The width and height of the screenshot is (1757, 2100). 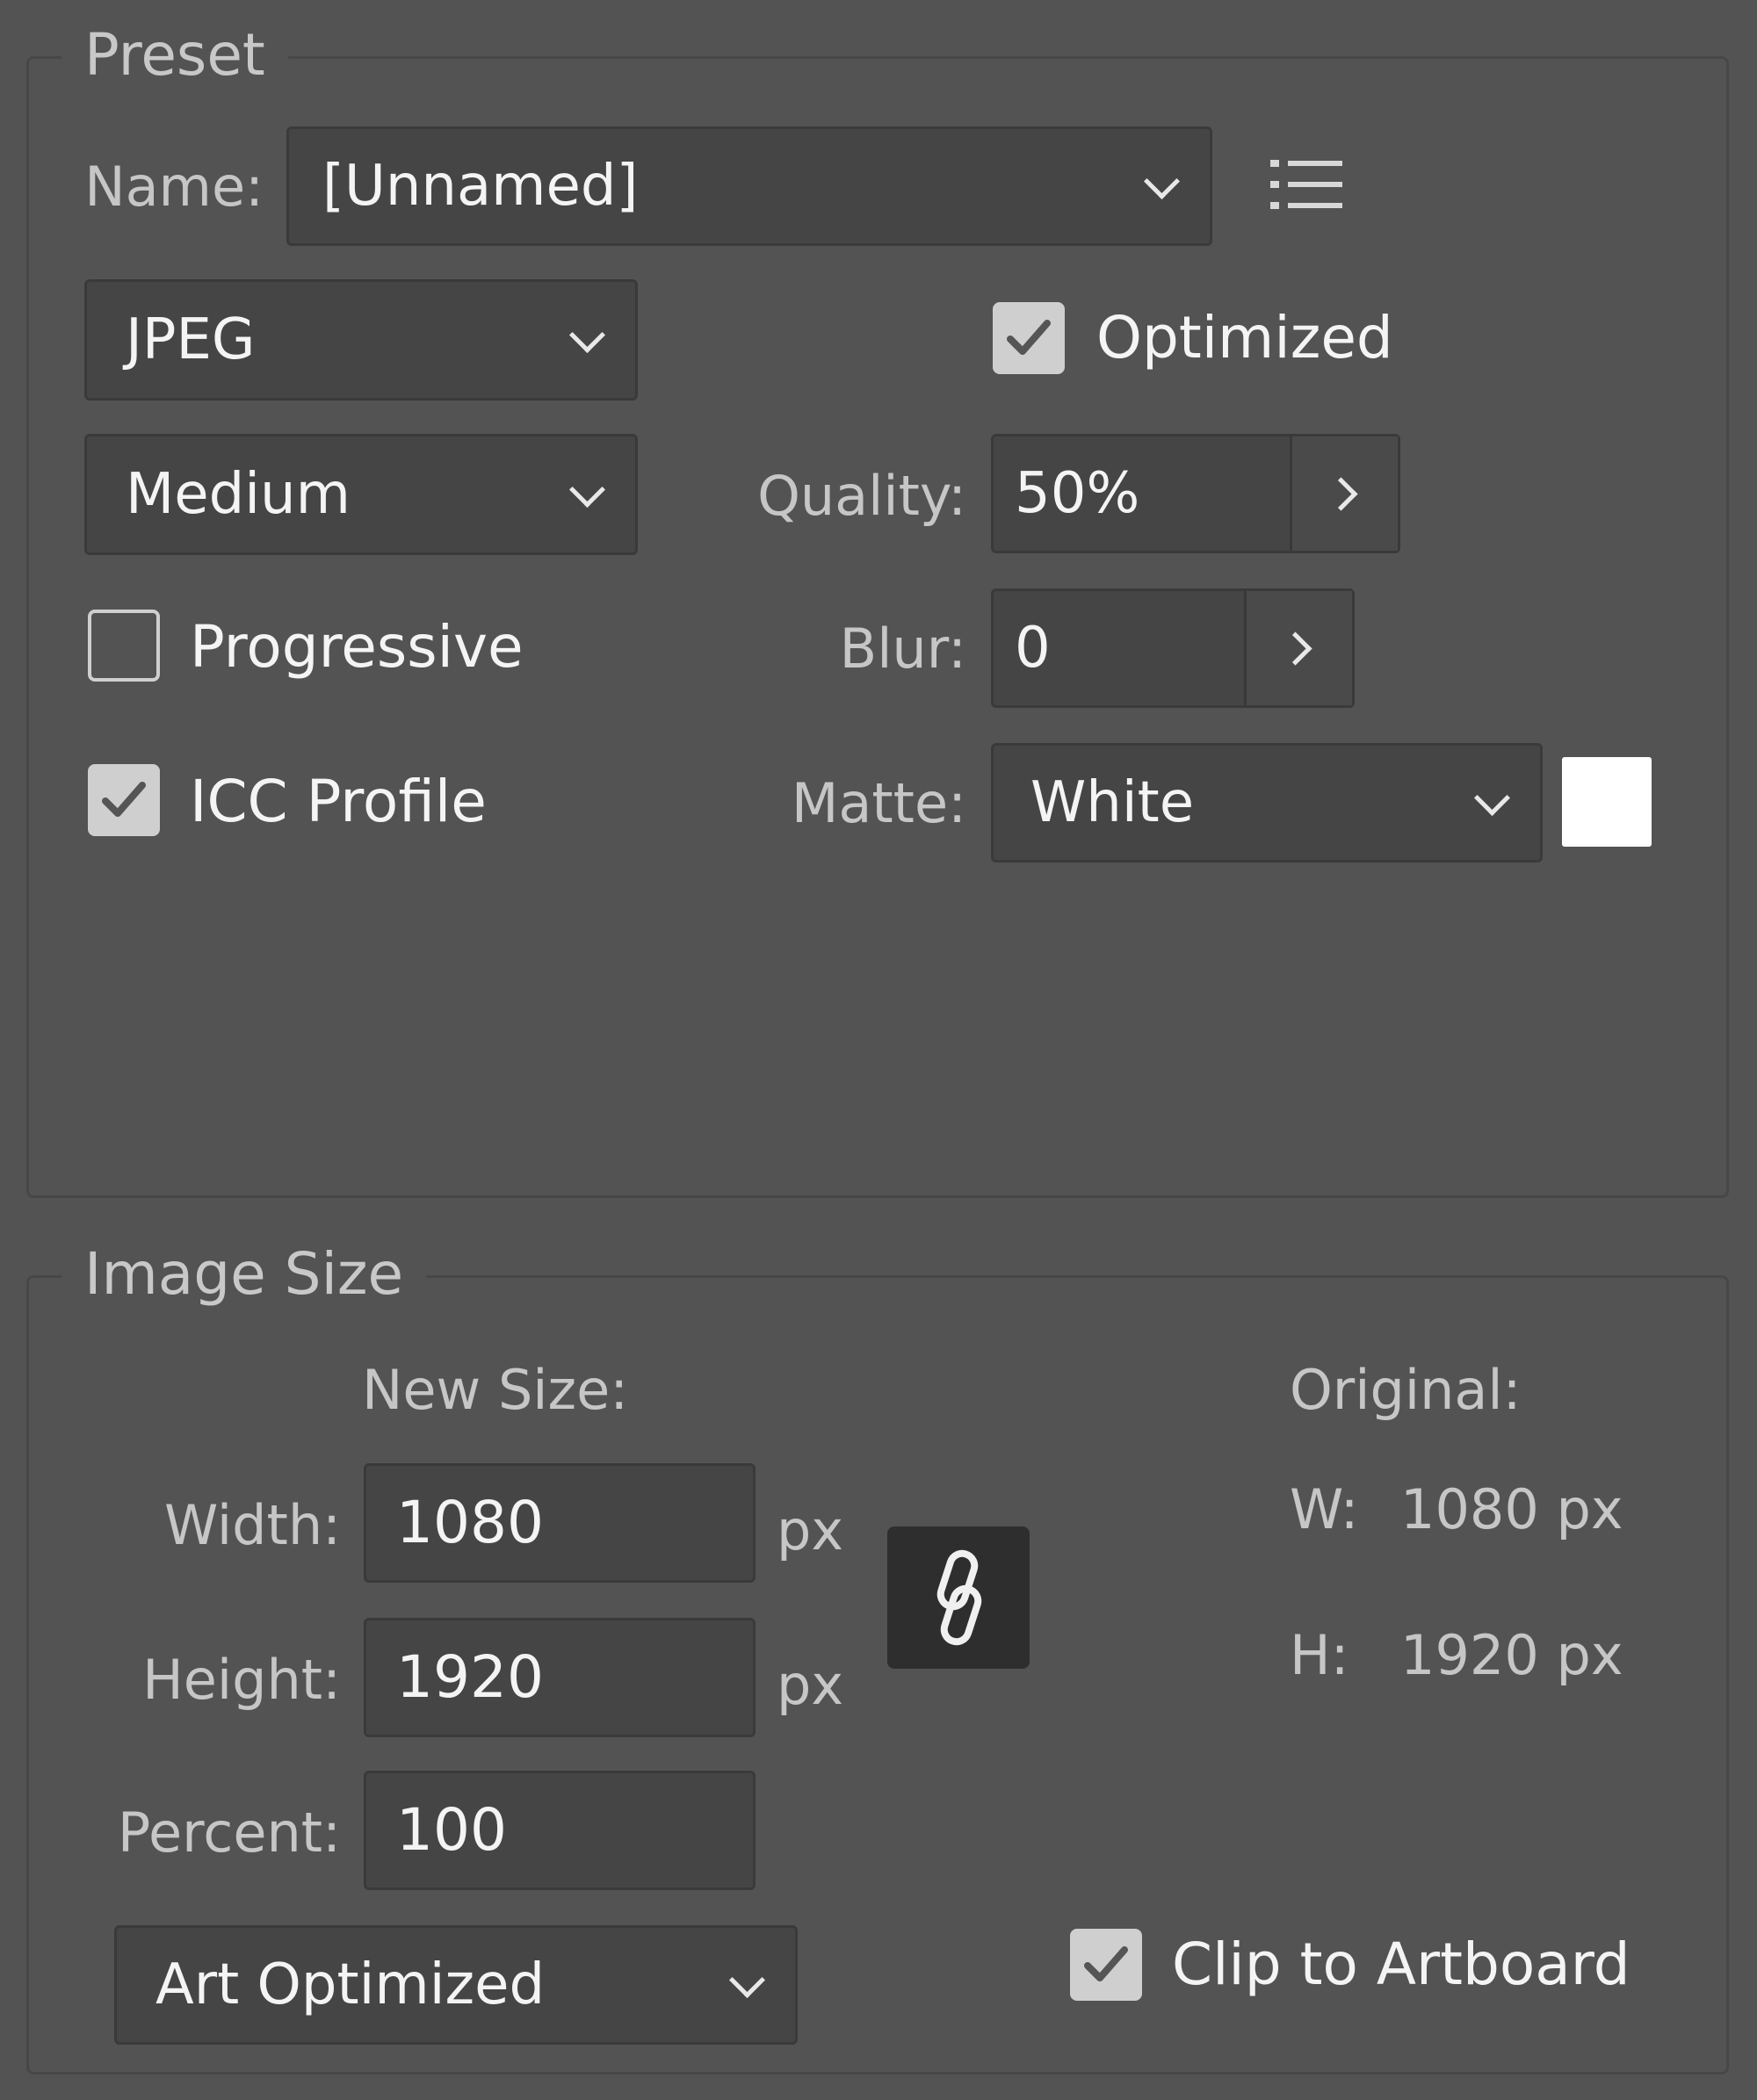 What do you see at coordinates (244, 1274) in the screenshot?
I see `image-size-legend: Image Size` at bounding box center [244, 1274].